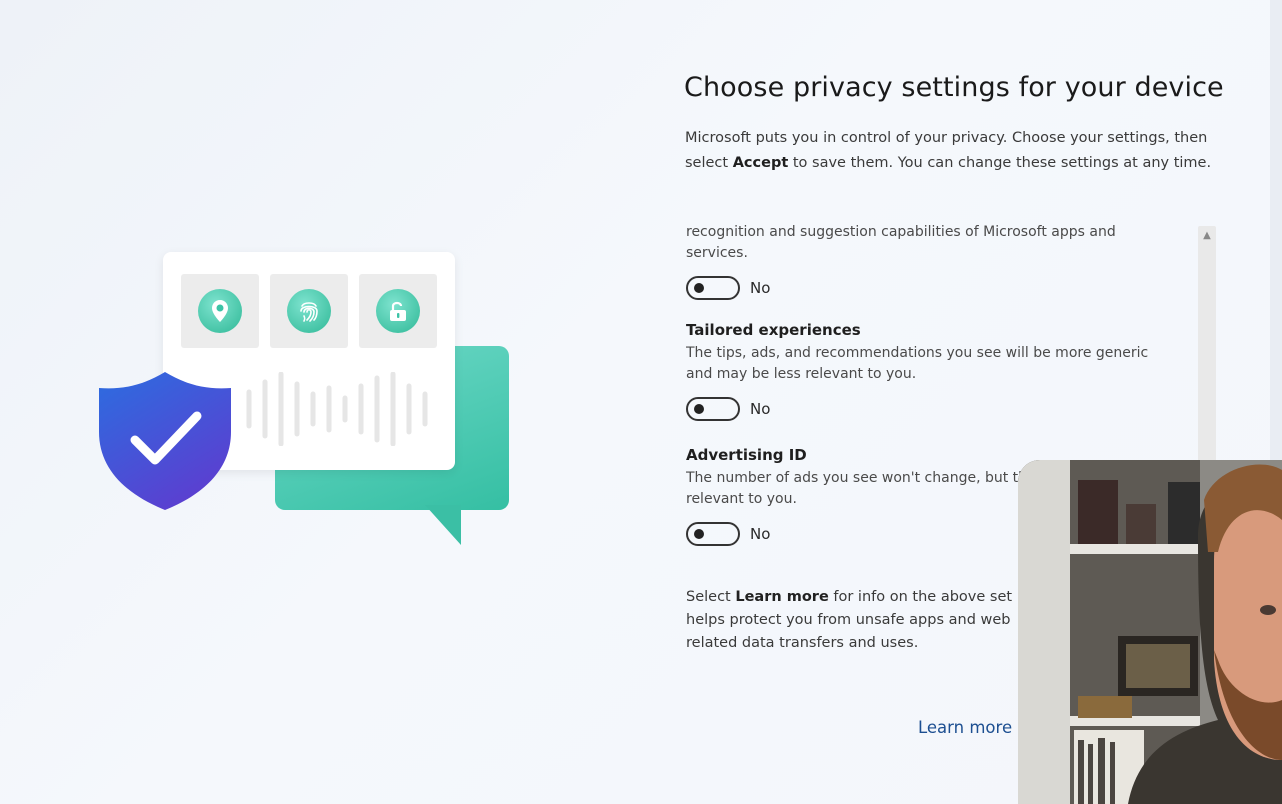 The width and height of the screenshot is (1282, 804). What do you see at coordinates (965, 727) in the screenshot?
I see `learn-more-link: Learn more` at bounding box center [965, 727].